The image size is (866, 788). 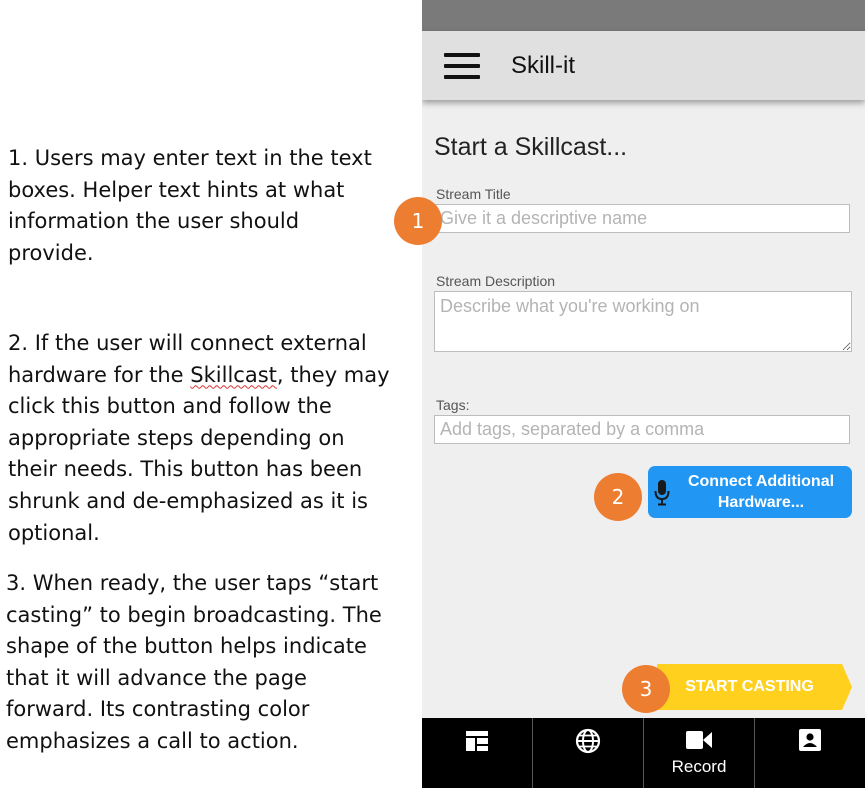 I want to click on stream-title-input, so click(x=642, y=218).